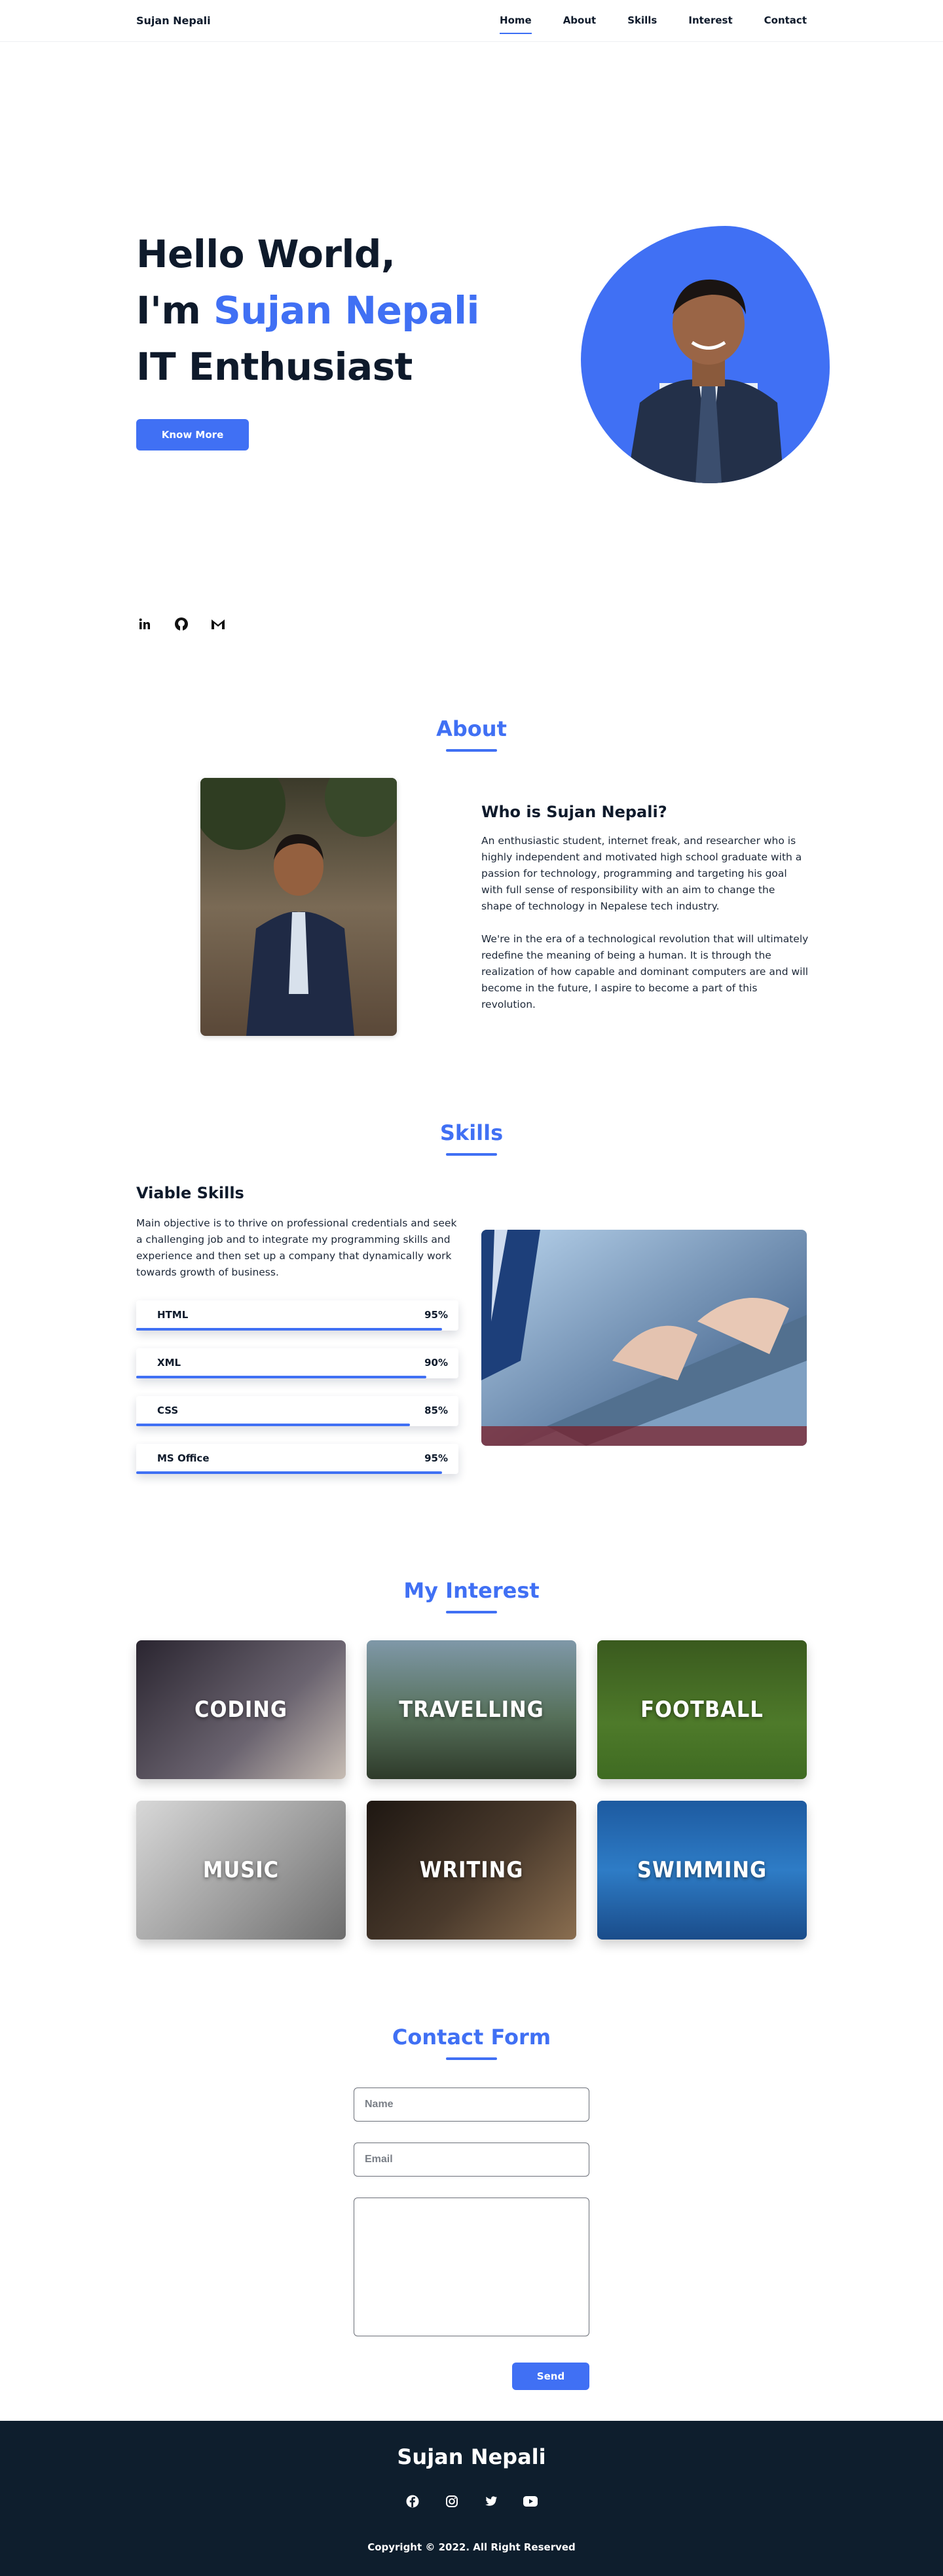  What do you see at coordinates (297, 1459) in the screenshot?
I see `skill-row: MS Office 95%` at bounding box center [297, 1459].